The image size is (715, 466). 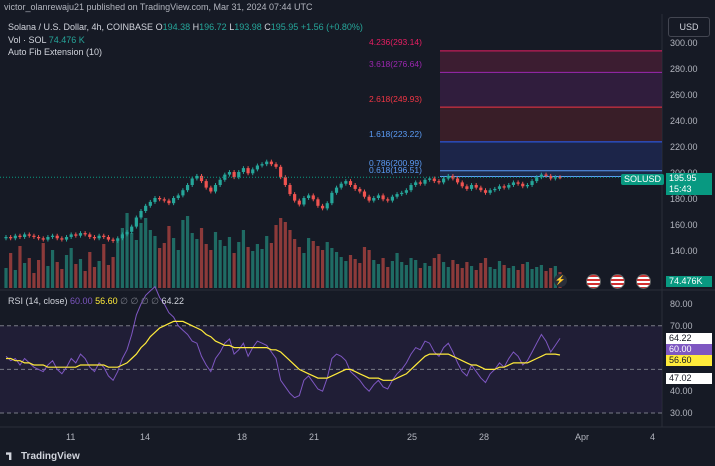 I want to click on currency-button: USD, so click(x=689, y=27).